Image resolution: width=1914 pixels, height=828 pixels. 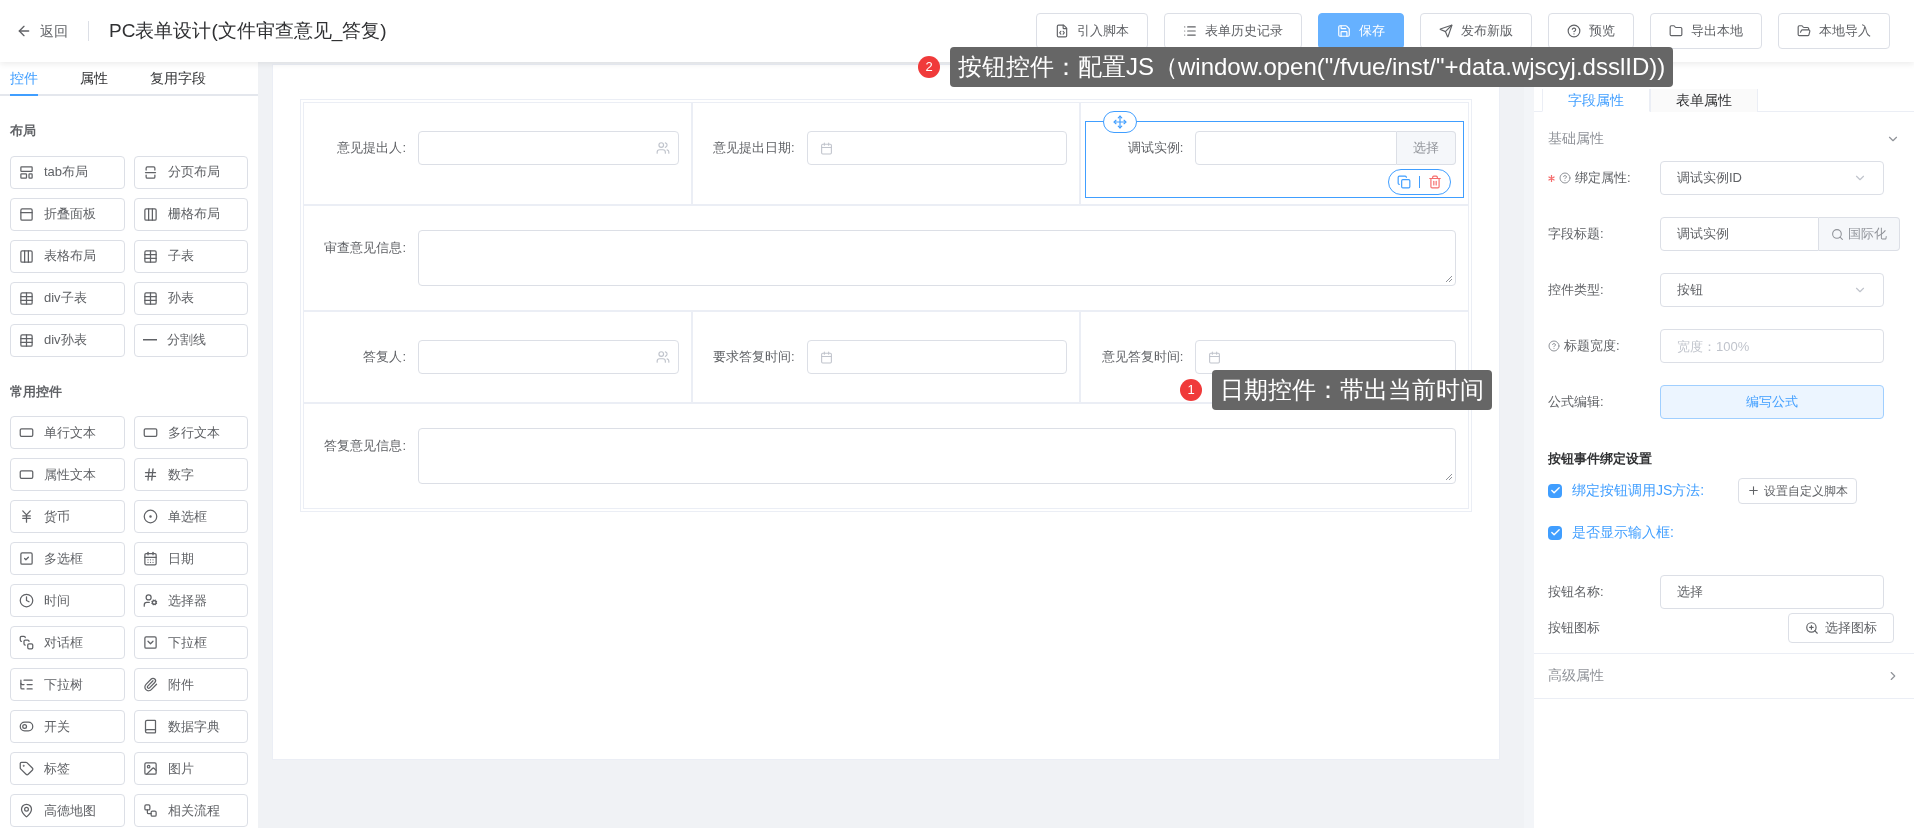 What do you see at coordinates (67, 642) in the screenshot?
I see `widget-item: 对话框` at bounding box center [67, 642].